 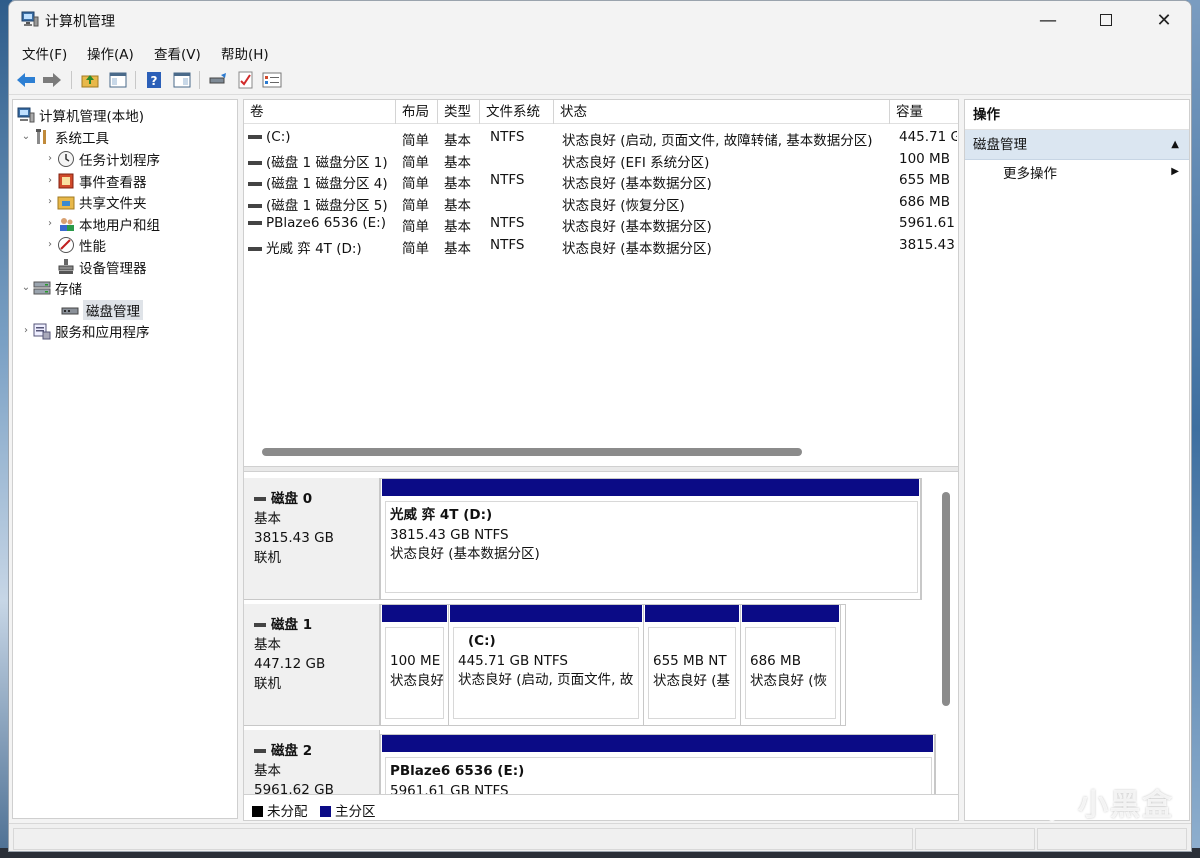 What do you see at coordinates (924, 112) in the screenshot?
I see `column-header-capacity: 容量` at bounding box center [924, 112].